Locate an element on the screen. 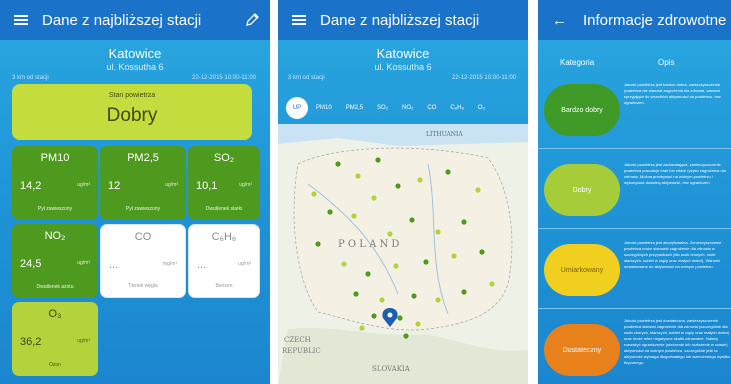  tab-up: UP is located at coordinates (297, 108).